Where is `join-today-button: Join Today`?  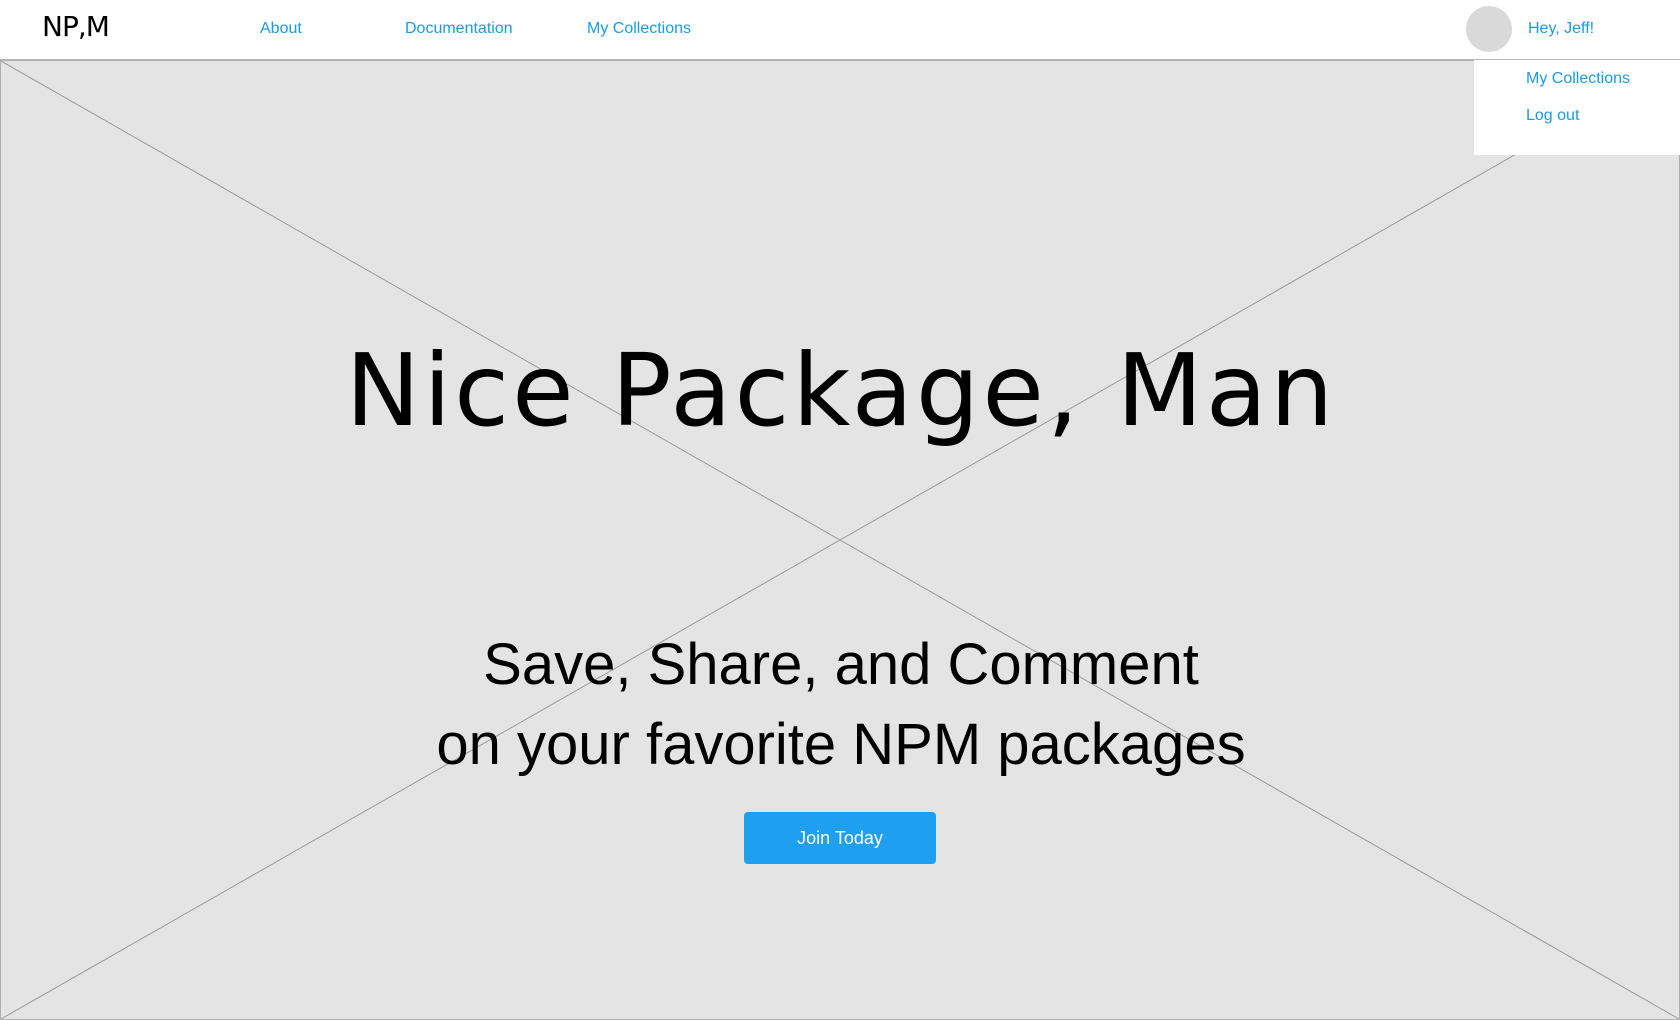
join-today-button: Join Today is located at coordinates (840, 838).